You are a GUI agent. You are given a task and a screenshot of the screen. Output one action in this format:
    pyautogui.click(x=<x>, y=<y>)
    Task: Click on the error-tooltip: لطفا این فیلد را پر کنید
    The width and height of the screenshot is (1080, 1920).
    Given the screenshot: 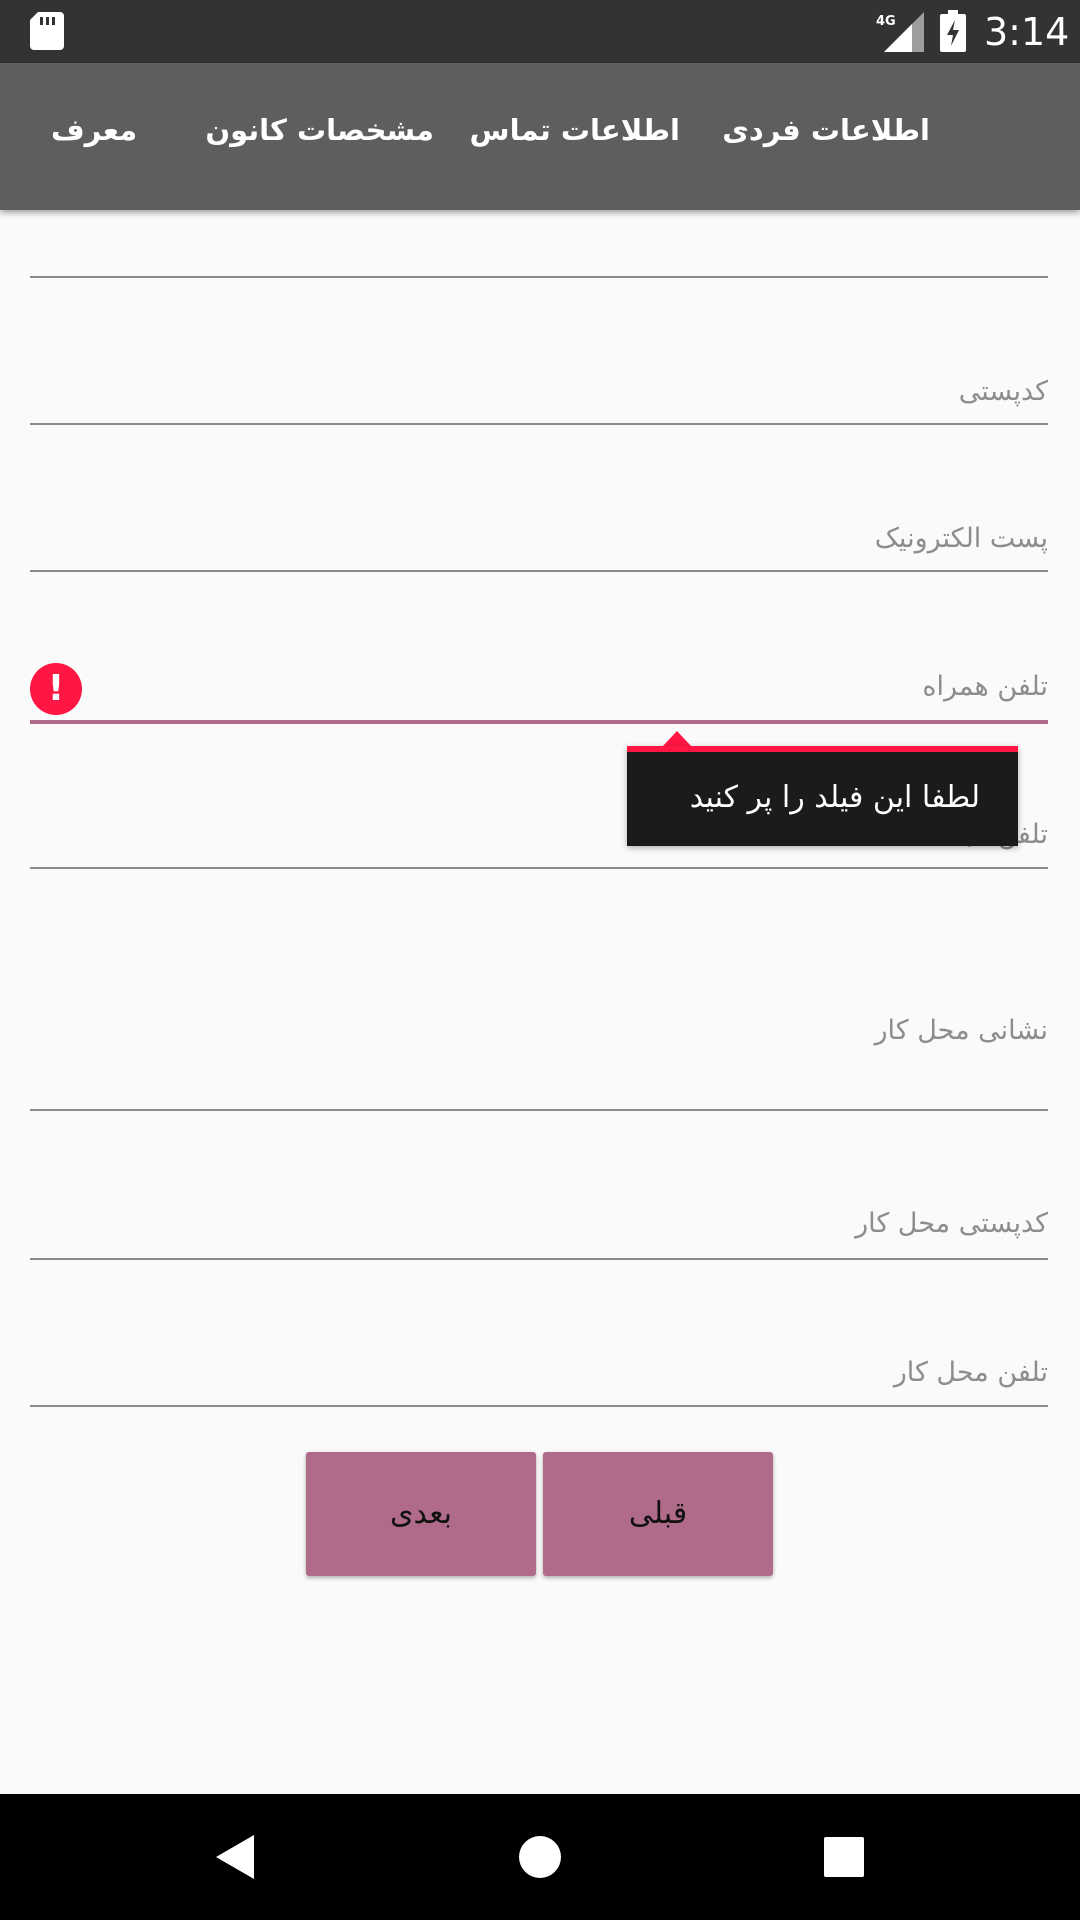 What is the action you would take?
    pyautogui.click(x=822, y=796)
    